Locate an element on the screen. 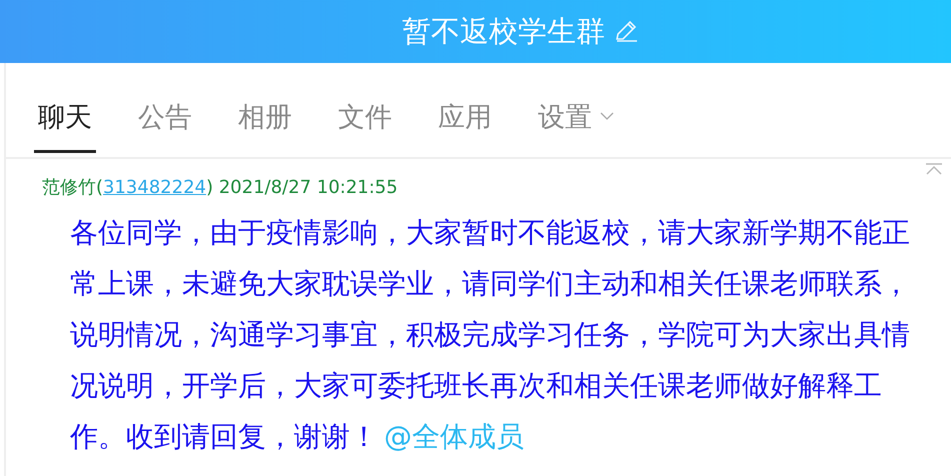 This screenshot has height=476, width=951. mention-link: @全体成员 is located at coordinates (454, 436).